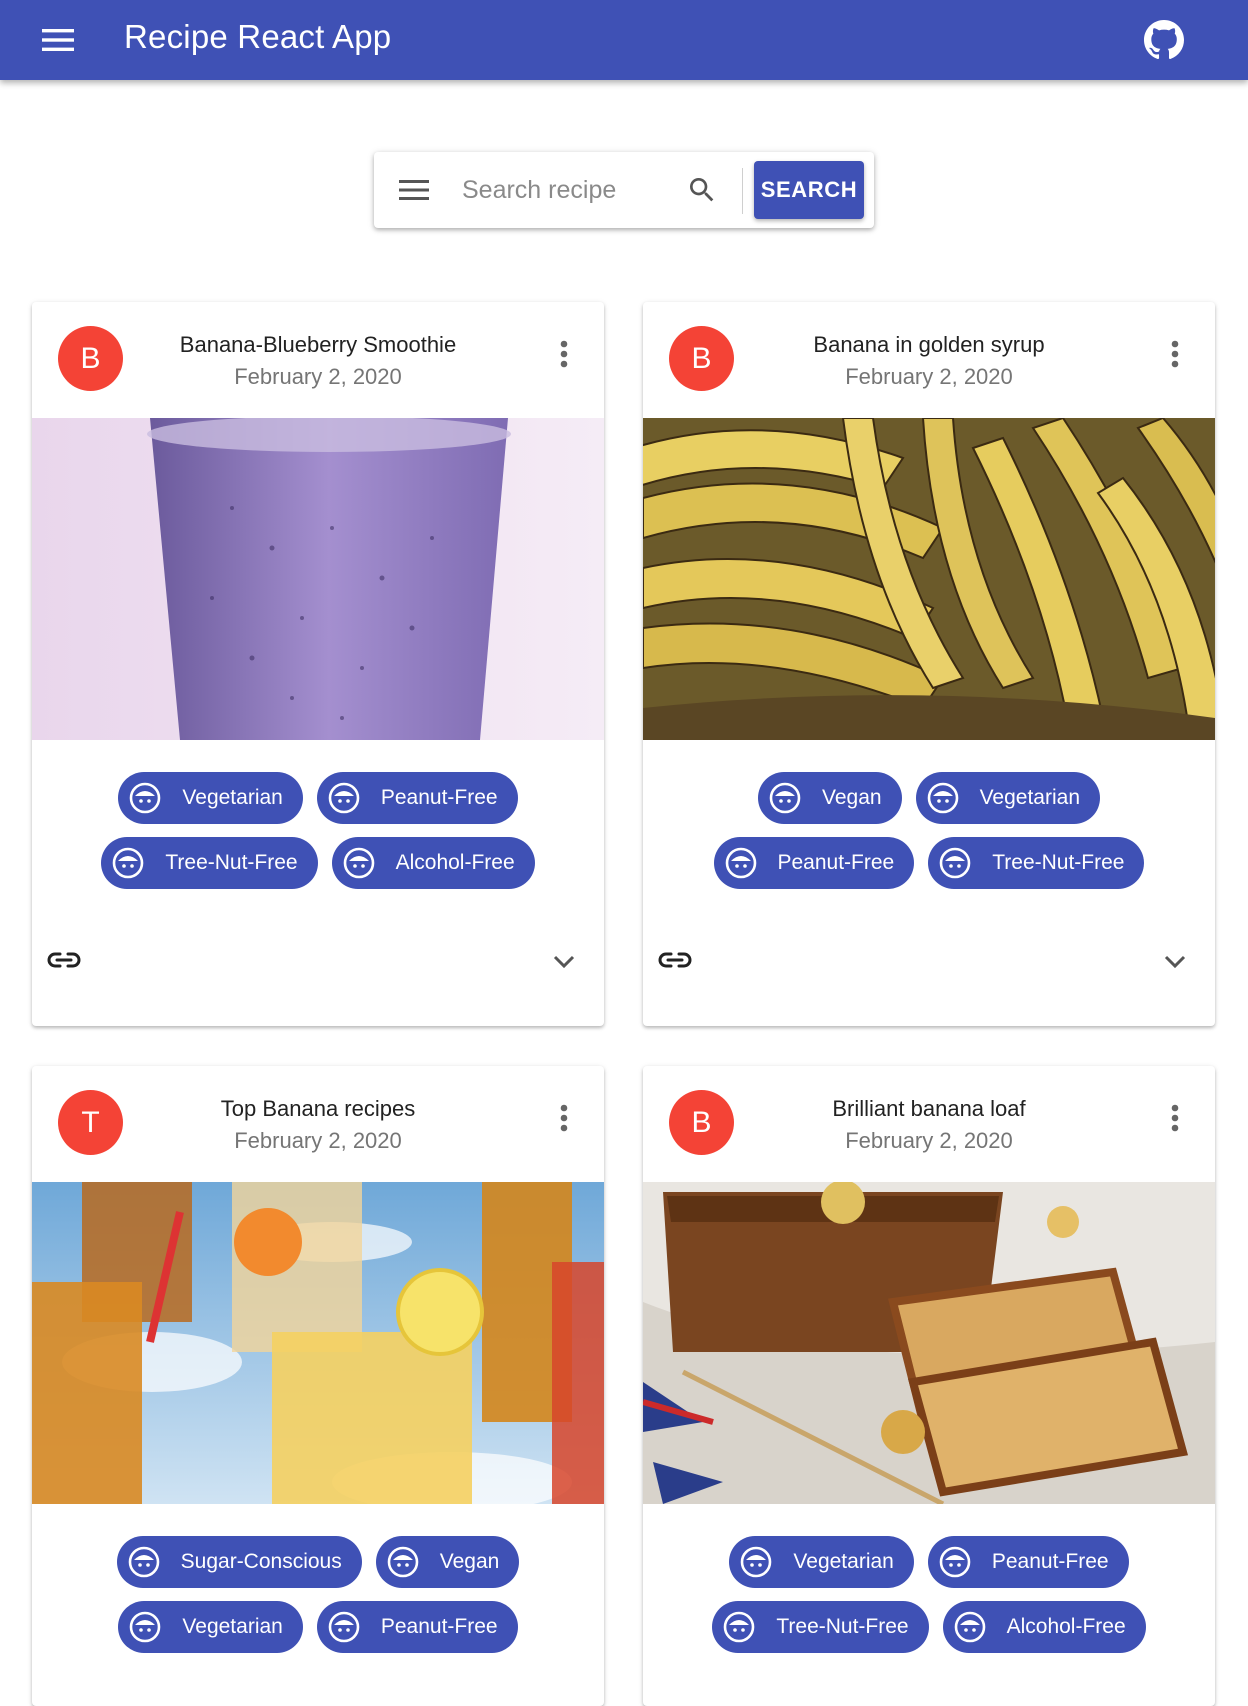 This screenshot has height=1706, width=1248. What do you see at coordinates (414, 190) in the screenshot?
I see `search-menu-icon` at bounding box center [414, 190].